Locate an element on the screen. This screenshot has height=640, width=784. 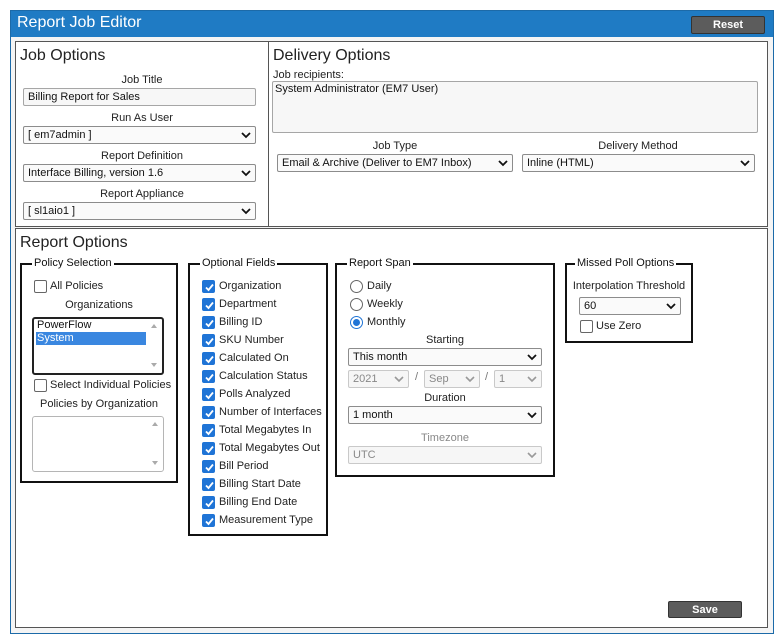
job-type-label: Job Type is located at coordinates (395, 146).